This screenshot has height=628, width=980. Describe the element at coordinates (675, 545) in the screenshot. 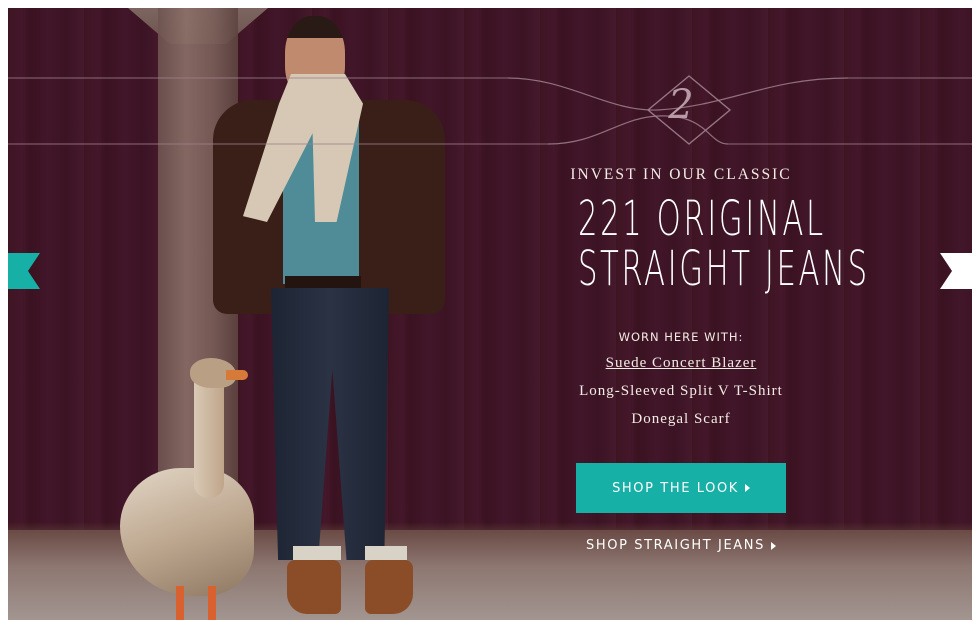

I see `shop-straight-jeans-label: SHOP STRAIGHT JEANS` at that location.